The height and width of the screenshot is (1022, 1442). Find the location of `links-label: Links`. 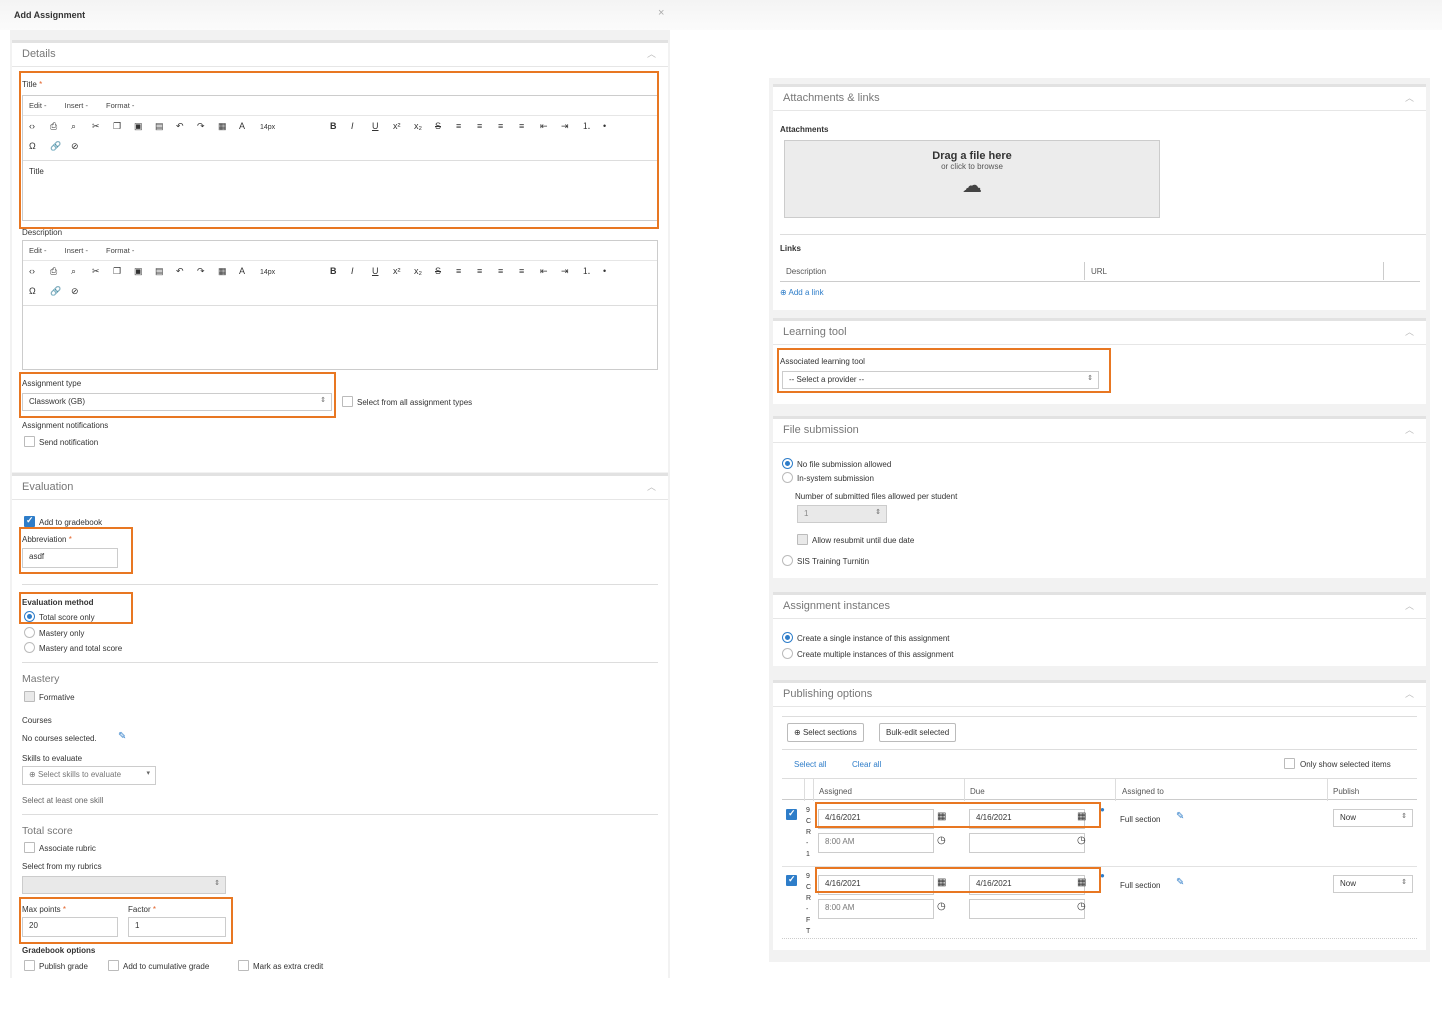

links-label: Links is located at coordinates (790, 248).